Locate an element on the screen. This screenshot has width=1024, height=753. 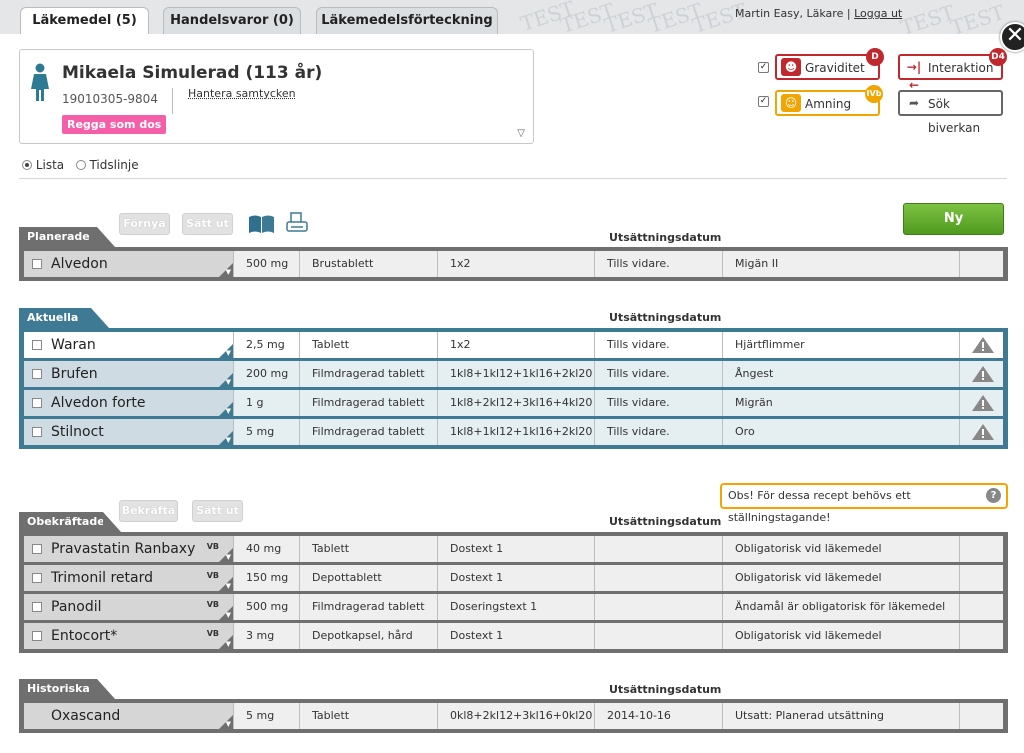
dose-cell: 150 mg is located at coordinates (266, 578).